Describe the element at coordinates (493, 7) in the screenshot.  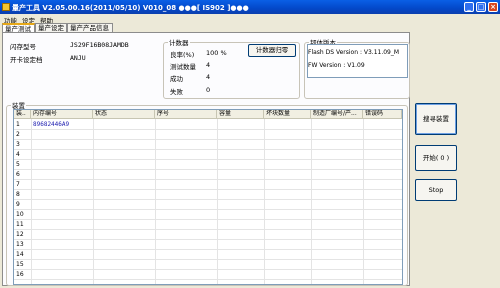
I see `close-button: ×` at that location.